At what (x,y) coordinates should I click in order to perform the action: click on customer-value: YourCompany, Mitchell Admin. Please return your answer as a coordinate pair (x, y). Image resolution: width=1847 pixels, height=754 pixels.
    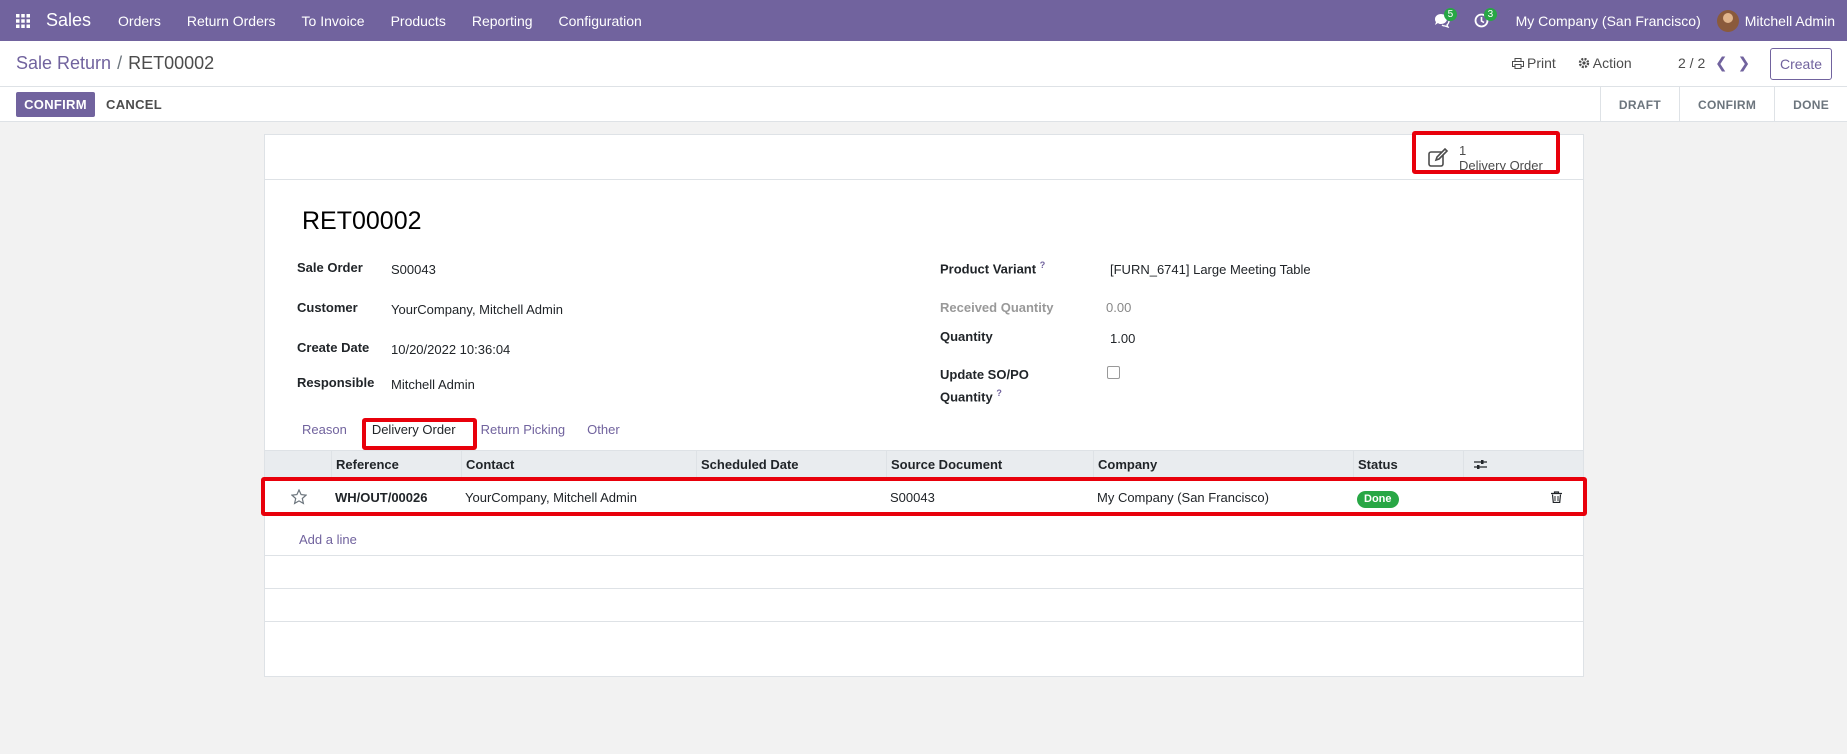
    Looking at the image, I should click on (477, 309).